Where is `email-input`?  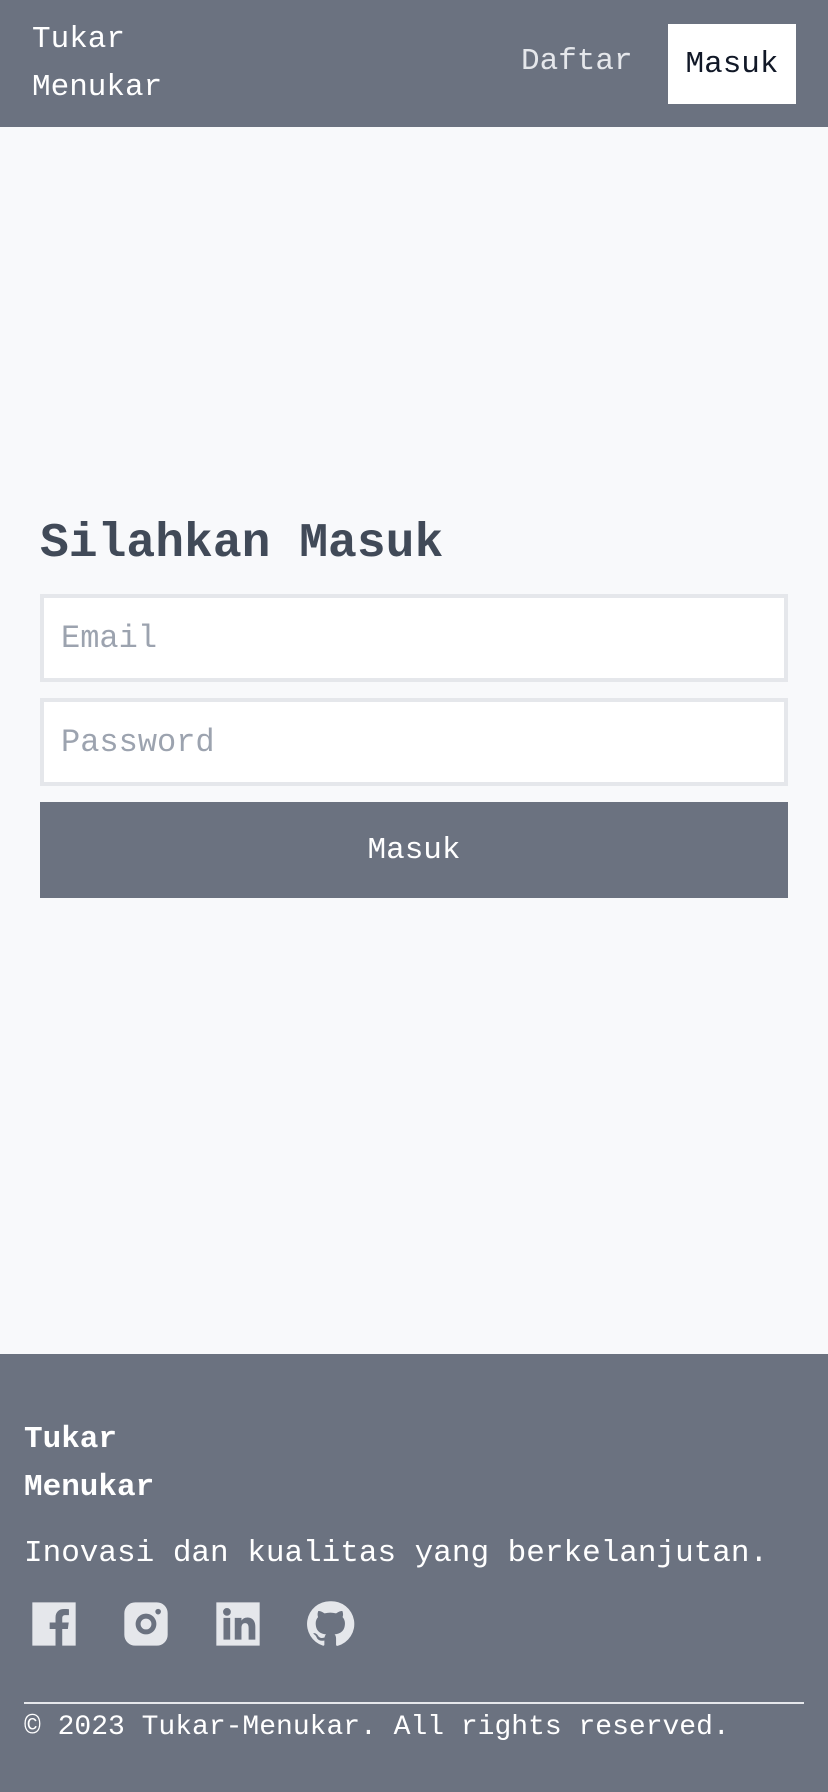
email-input is located at coordinates (414, 638).